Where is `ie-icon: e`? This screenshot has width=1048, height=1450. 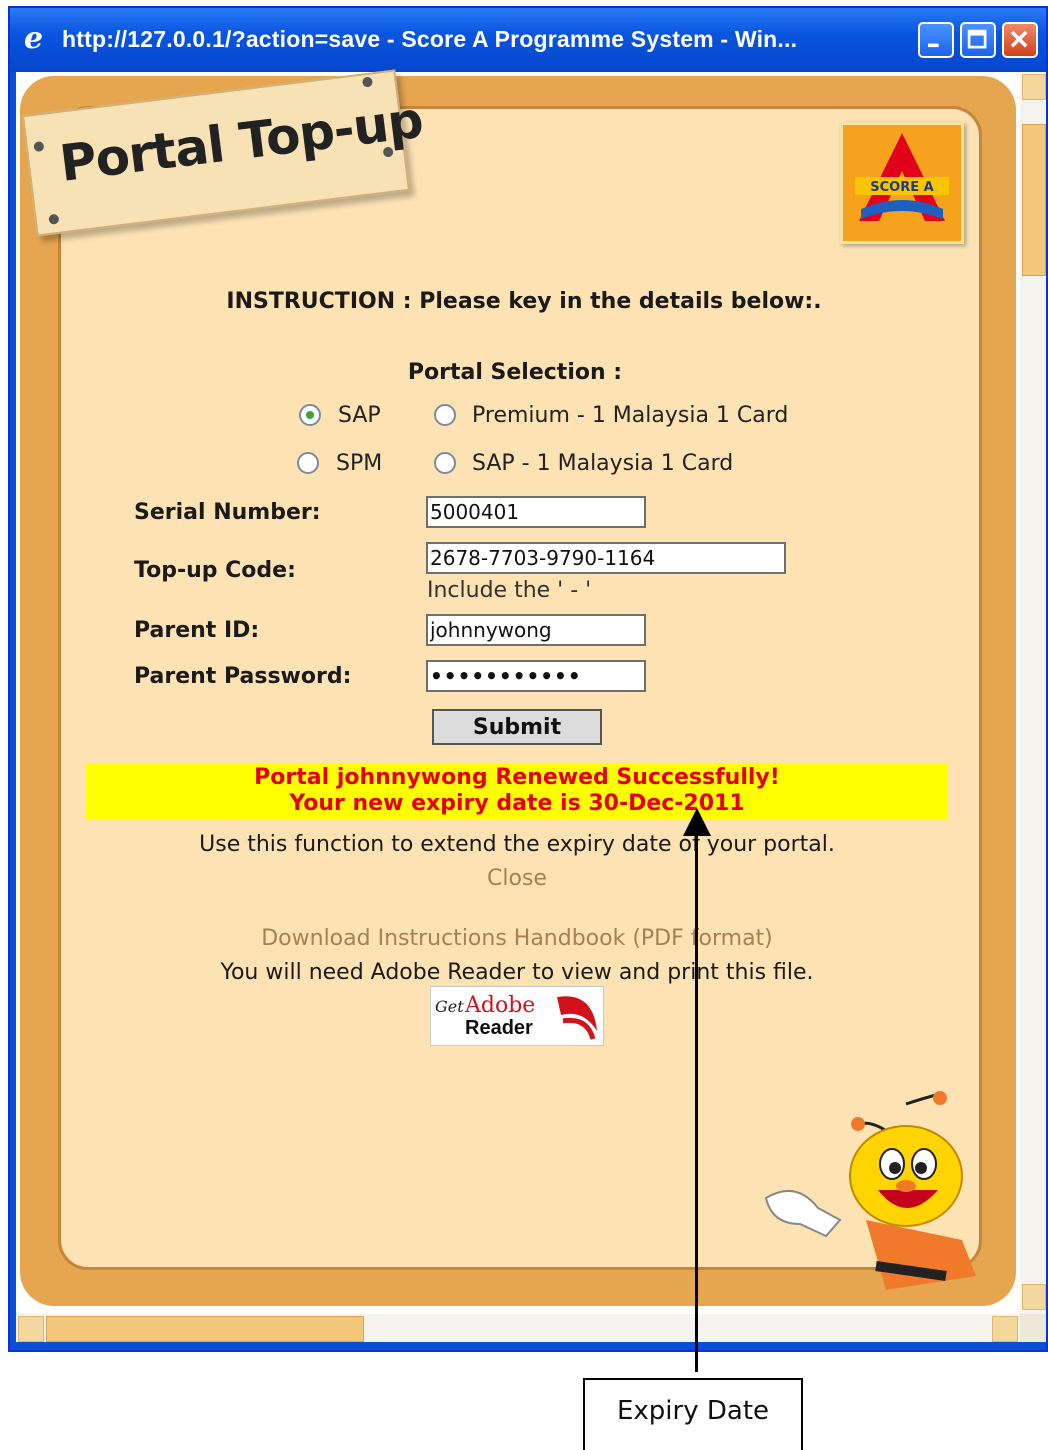
ie-icon: e is located at coordinates (34, 38).